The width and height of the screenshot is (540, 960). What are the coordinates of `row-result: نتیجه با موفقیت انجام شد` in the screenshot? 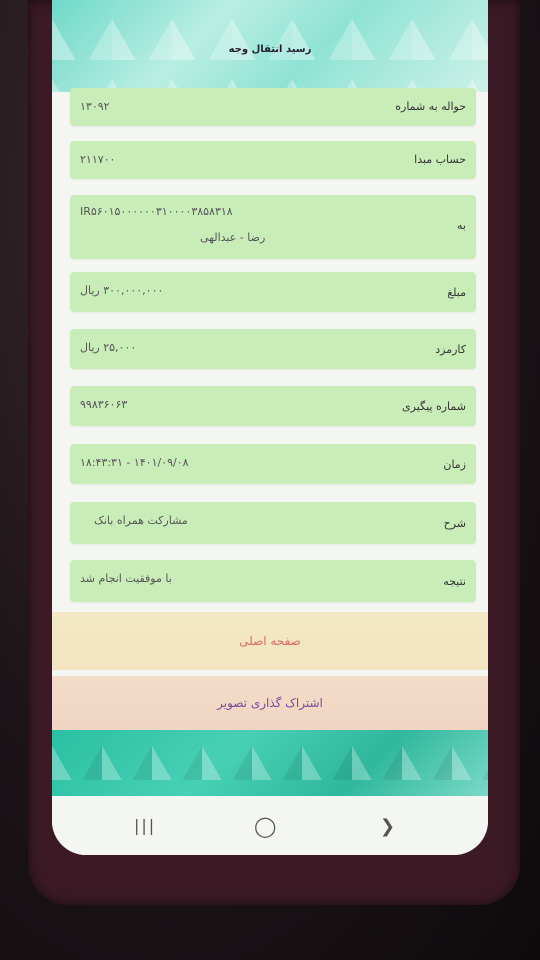 It's located at (273, 581).